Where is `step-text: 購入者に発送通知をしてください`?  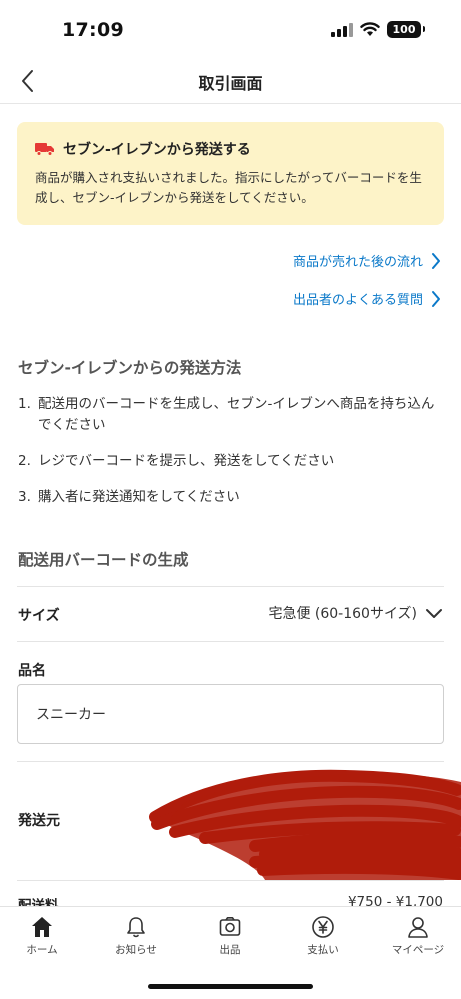 step-text: 購入者に発送通知をしてください is located at coordinates (139, 497).